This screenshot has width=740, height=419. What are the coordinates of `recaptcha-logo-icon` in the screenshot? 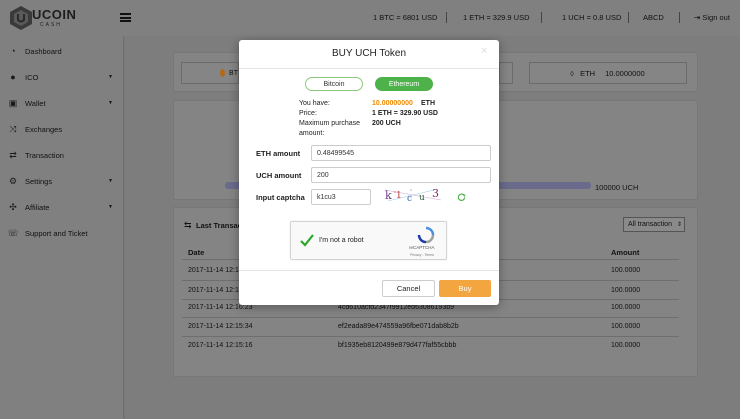 It's located at (426, 235).